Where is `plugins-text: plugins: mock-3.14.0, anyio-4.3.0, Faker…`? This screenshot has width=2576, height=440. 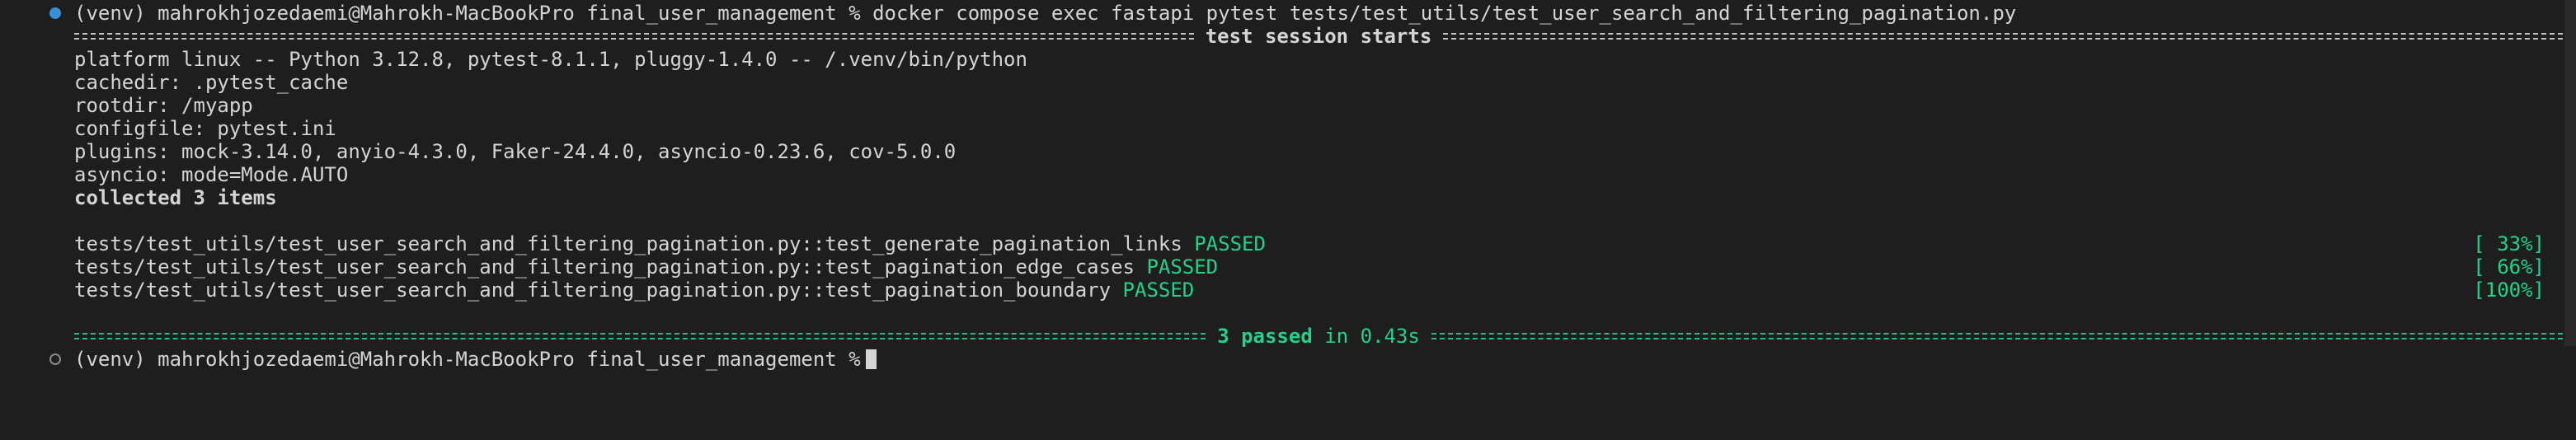 plugins-text: plugins: mock-3.14.0, anyio-4.3.0, Faker… is located at coordinates (515, 151).